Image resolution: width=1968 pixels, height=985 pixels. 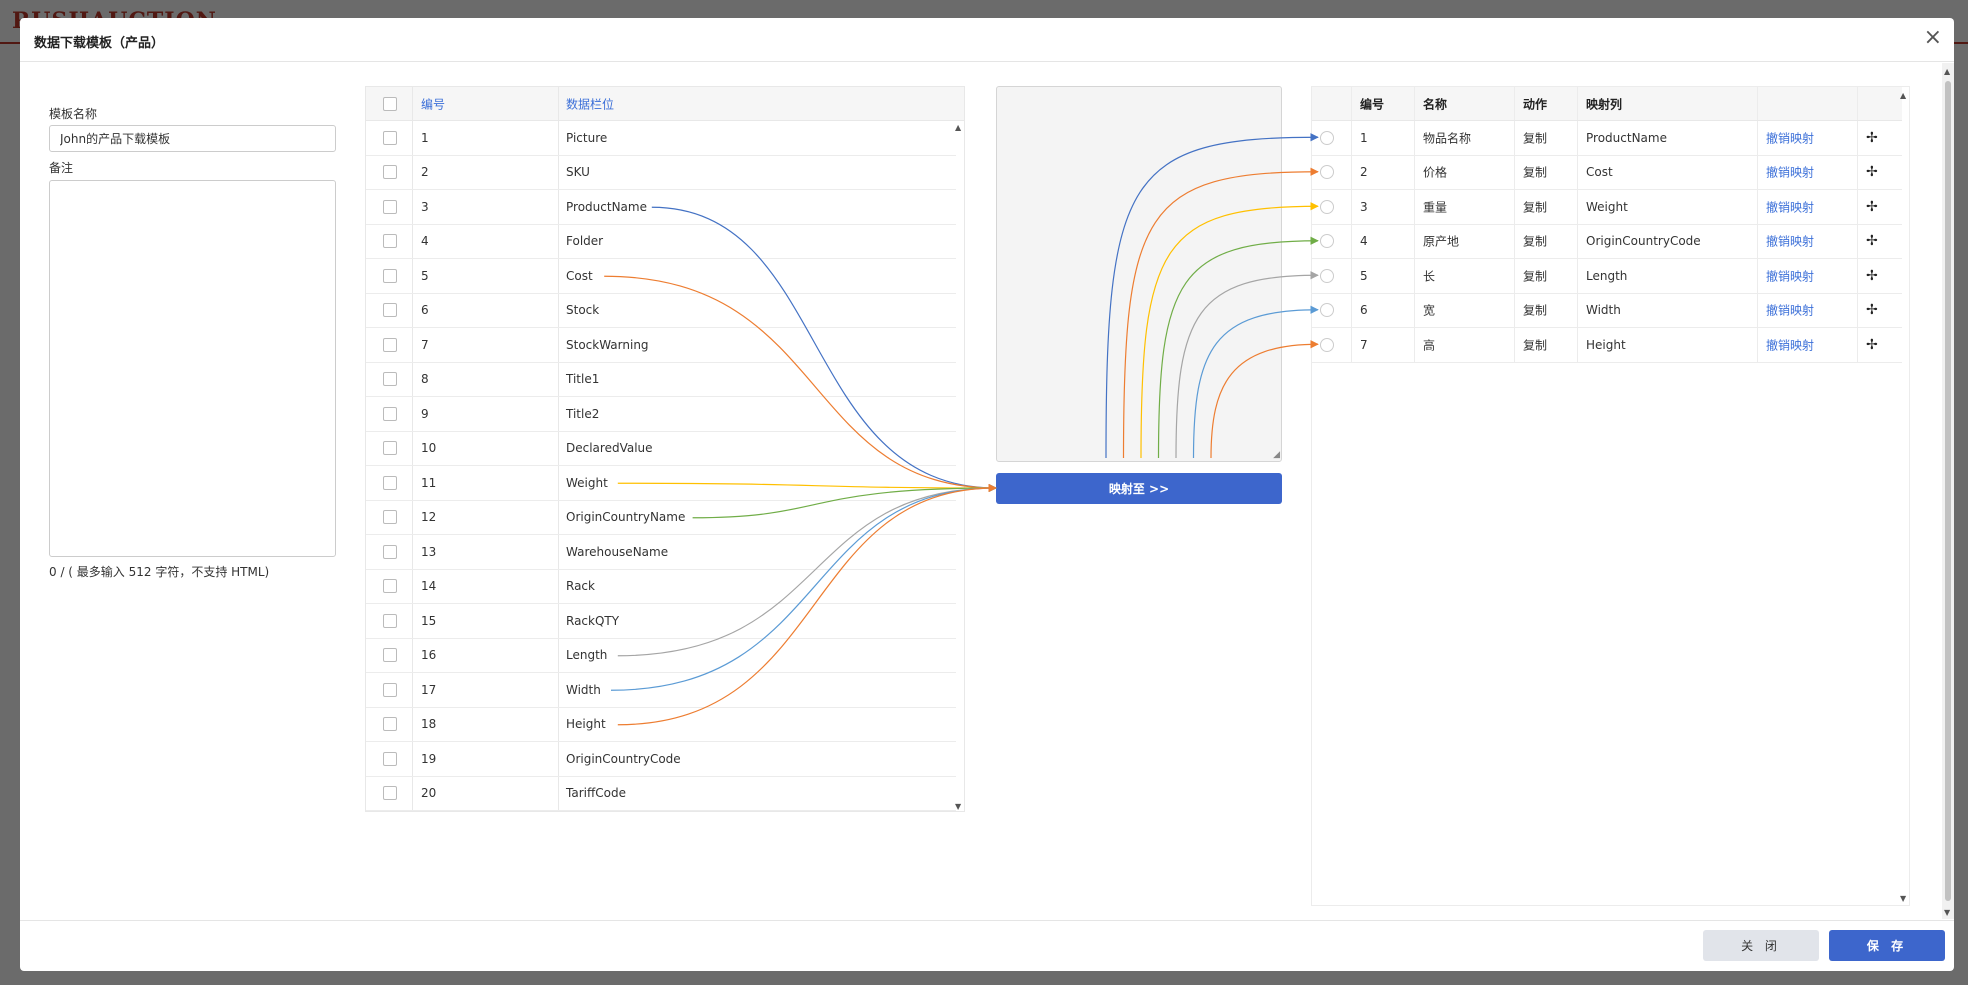 I want to click on row-field-name: Rack, so click(x=580, y=586).